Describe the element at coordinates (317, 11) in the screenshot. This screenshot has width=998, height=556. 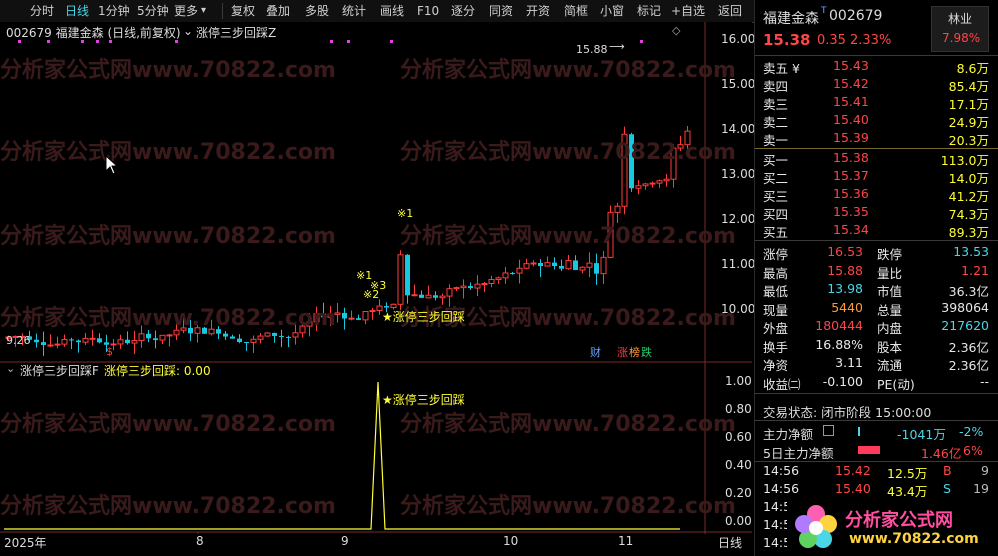
I see `multi-stock-button: 多股` at that location.